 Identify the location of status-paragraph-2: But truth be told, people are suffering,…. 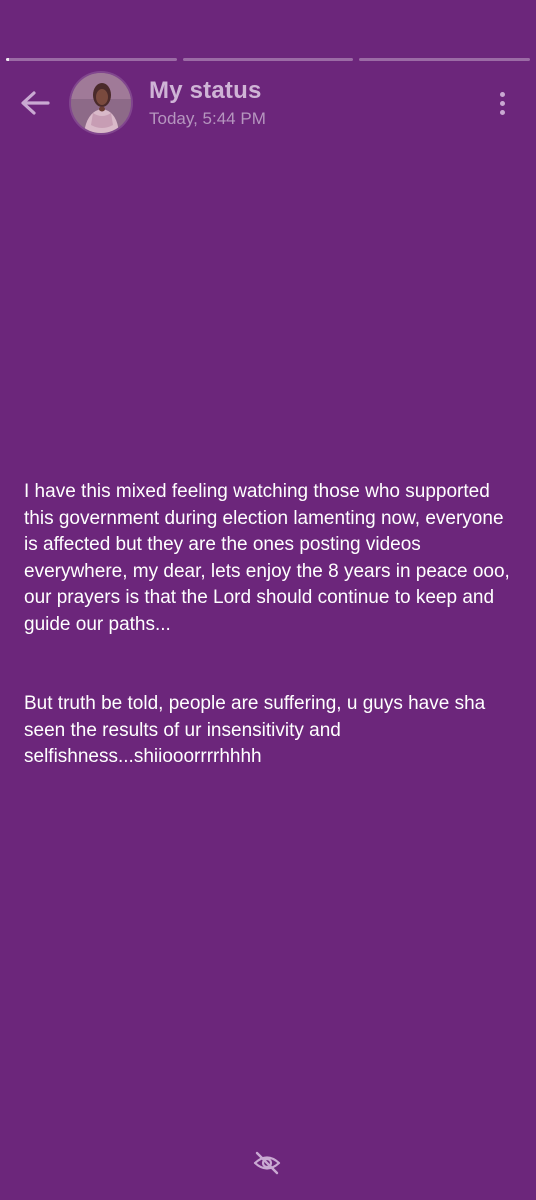
(255, 730).